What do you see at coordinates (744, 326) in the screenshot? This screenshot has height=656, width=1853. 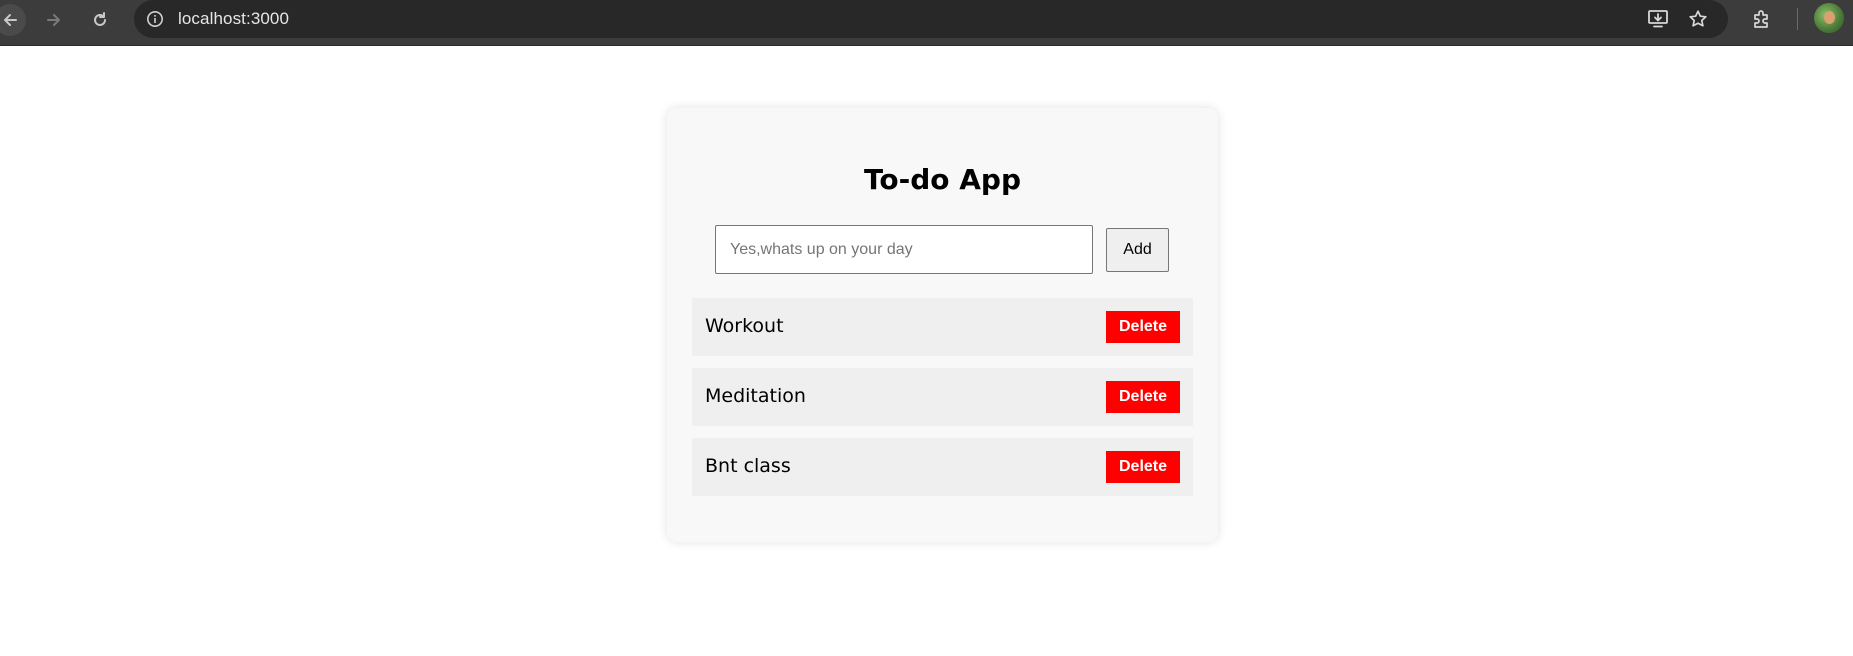 I see `todo-text: Workout` at bounding box center [744, 326].